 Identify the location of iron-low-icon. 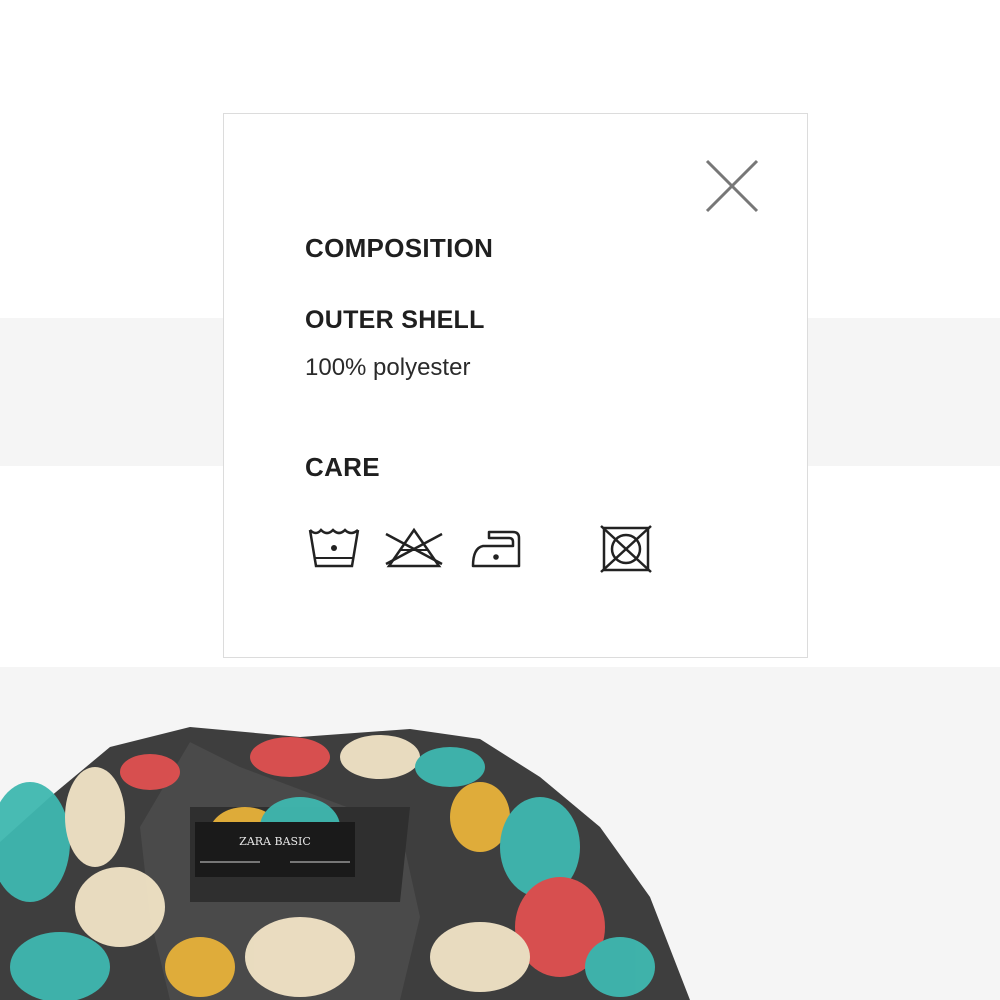
(496, 549).